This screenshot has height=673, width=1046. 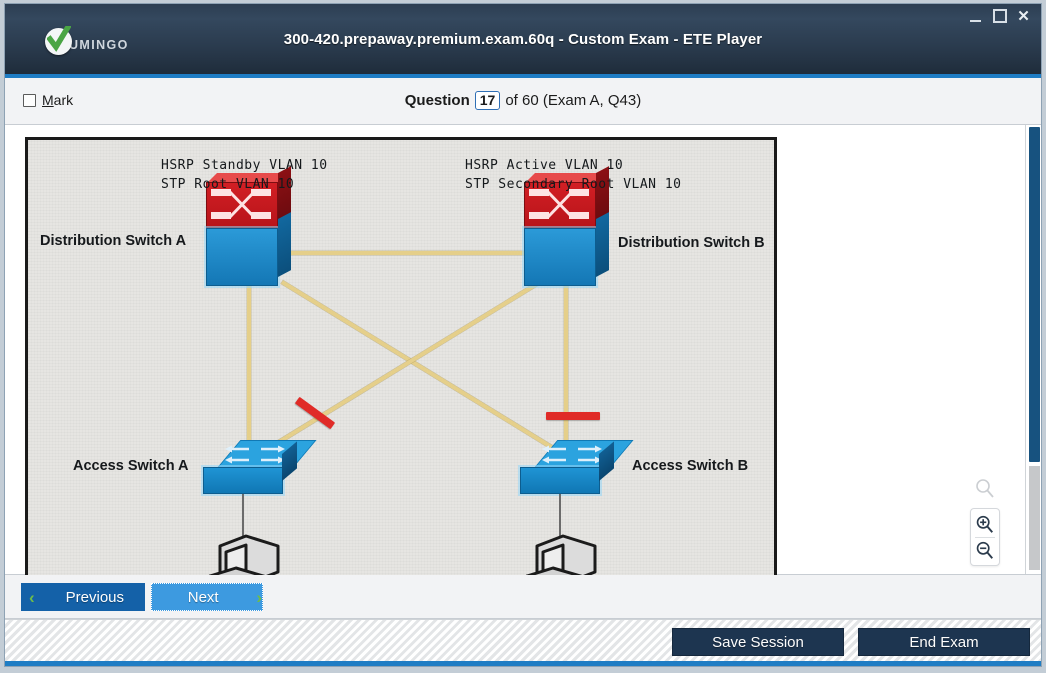 I want to click on dist-b-device-label: Distribution Switch B, so click(x=691, y=243).